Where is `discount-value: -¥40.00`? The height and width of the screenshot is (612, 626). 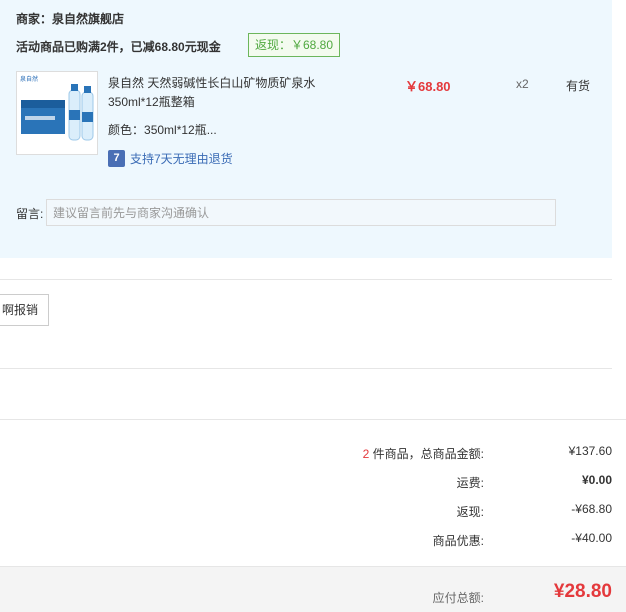
discount-value: -¥40.00 is located at coordinates (591, 538).